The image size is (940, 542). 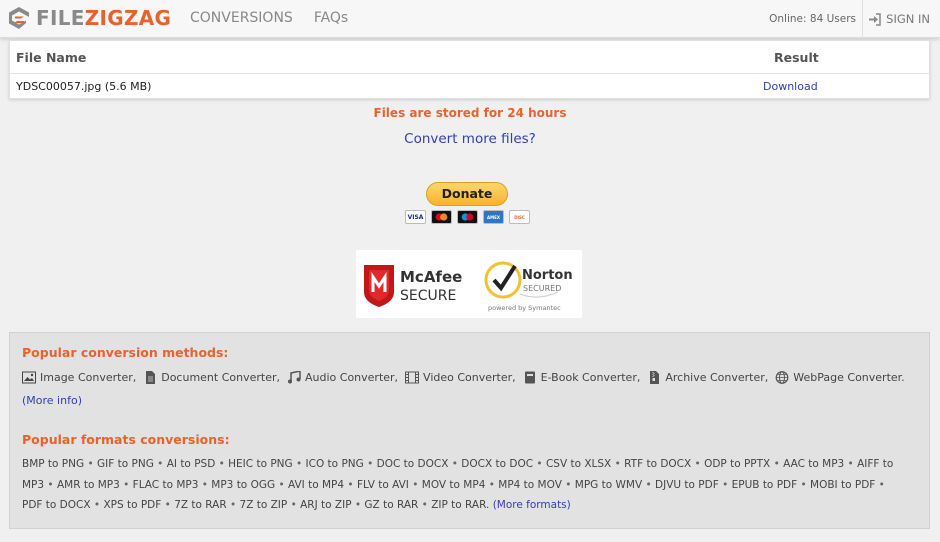 I want to click on format-link: BMP to PNG, so click(x=53, y=464).